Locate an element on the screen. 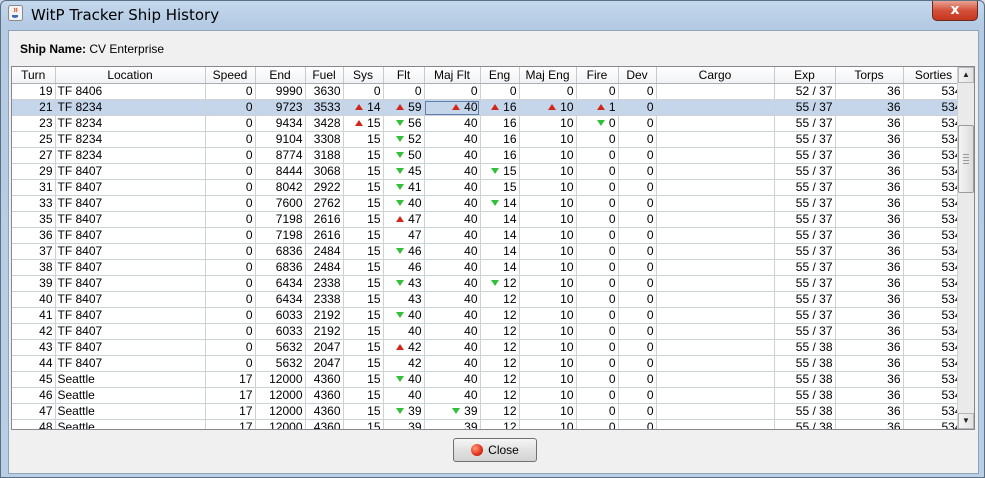 Image resolution: width=985 pixels, height=478 pixels. scroll-down-arrow-icon: ▼ is located at coordinates (966, 421).